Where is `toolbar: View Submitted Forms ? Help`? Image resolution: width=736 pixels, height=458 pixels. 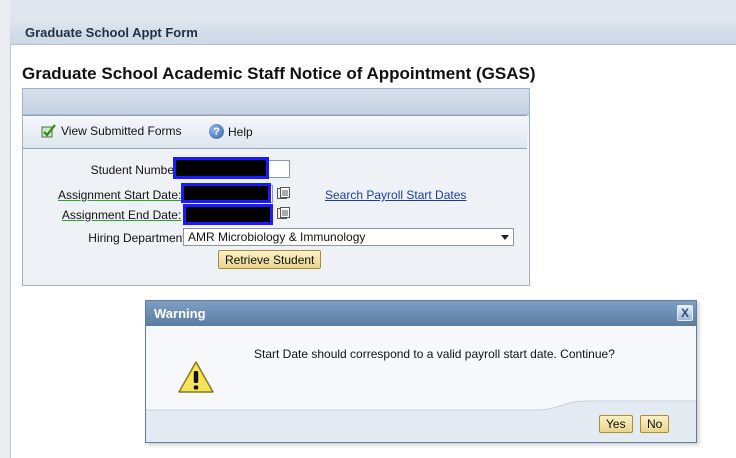 toolbar: View Submitted Forms ? Help is located at coordinates (275, 132).